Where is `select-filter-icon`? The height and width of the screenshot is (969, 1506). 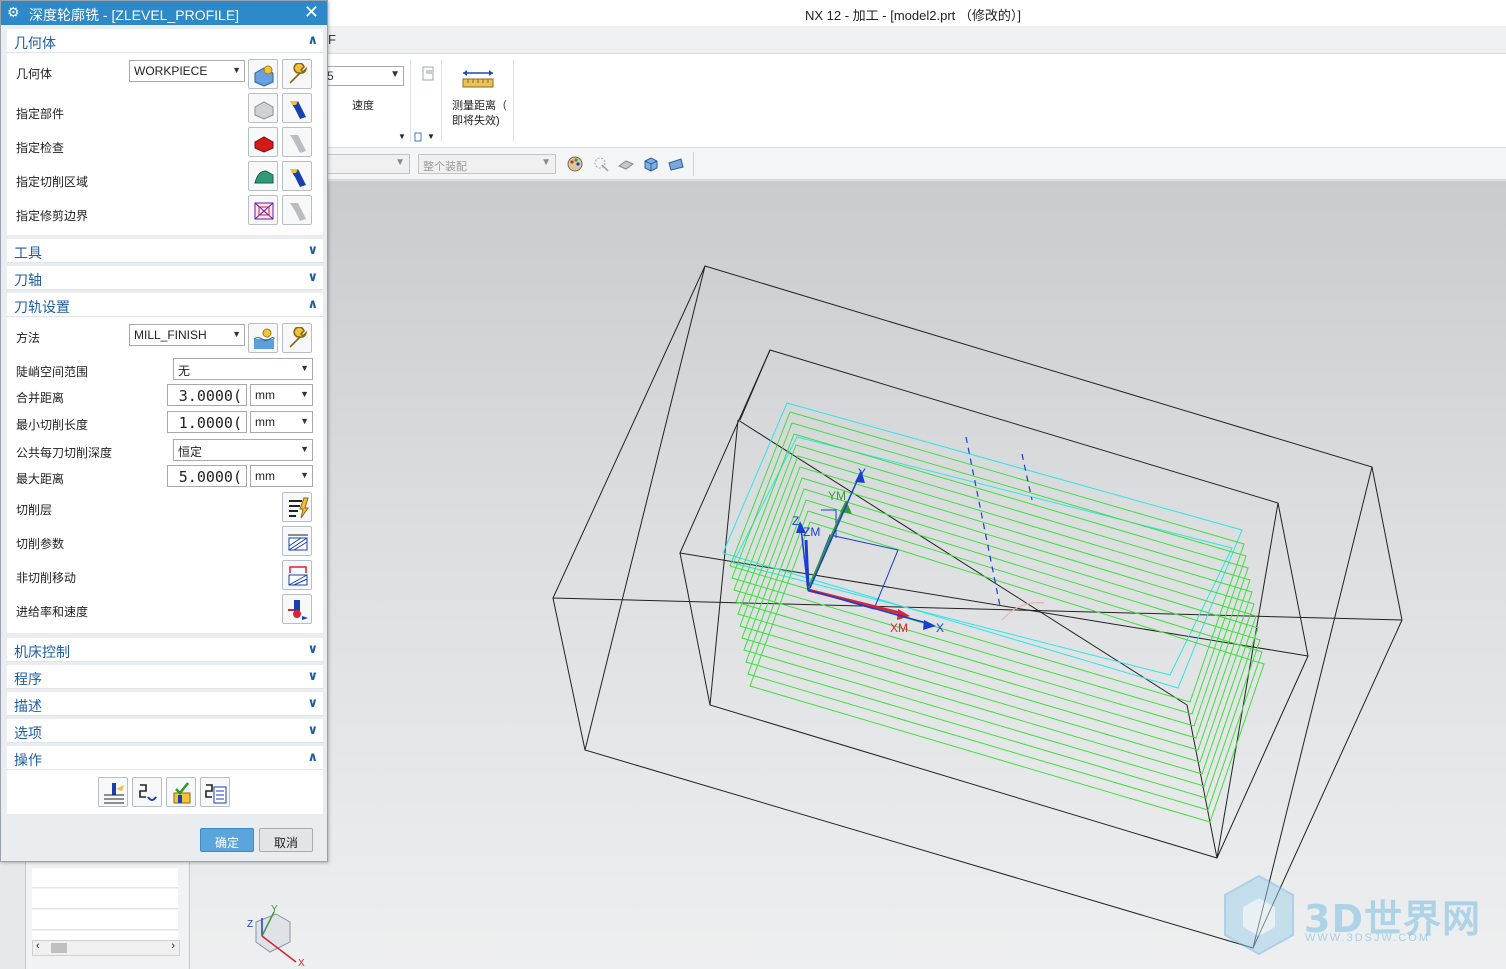
select-filter-icon is located at coordinates (601, 164).